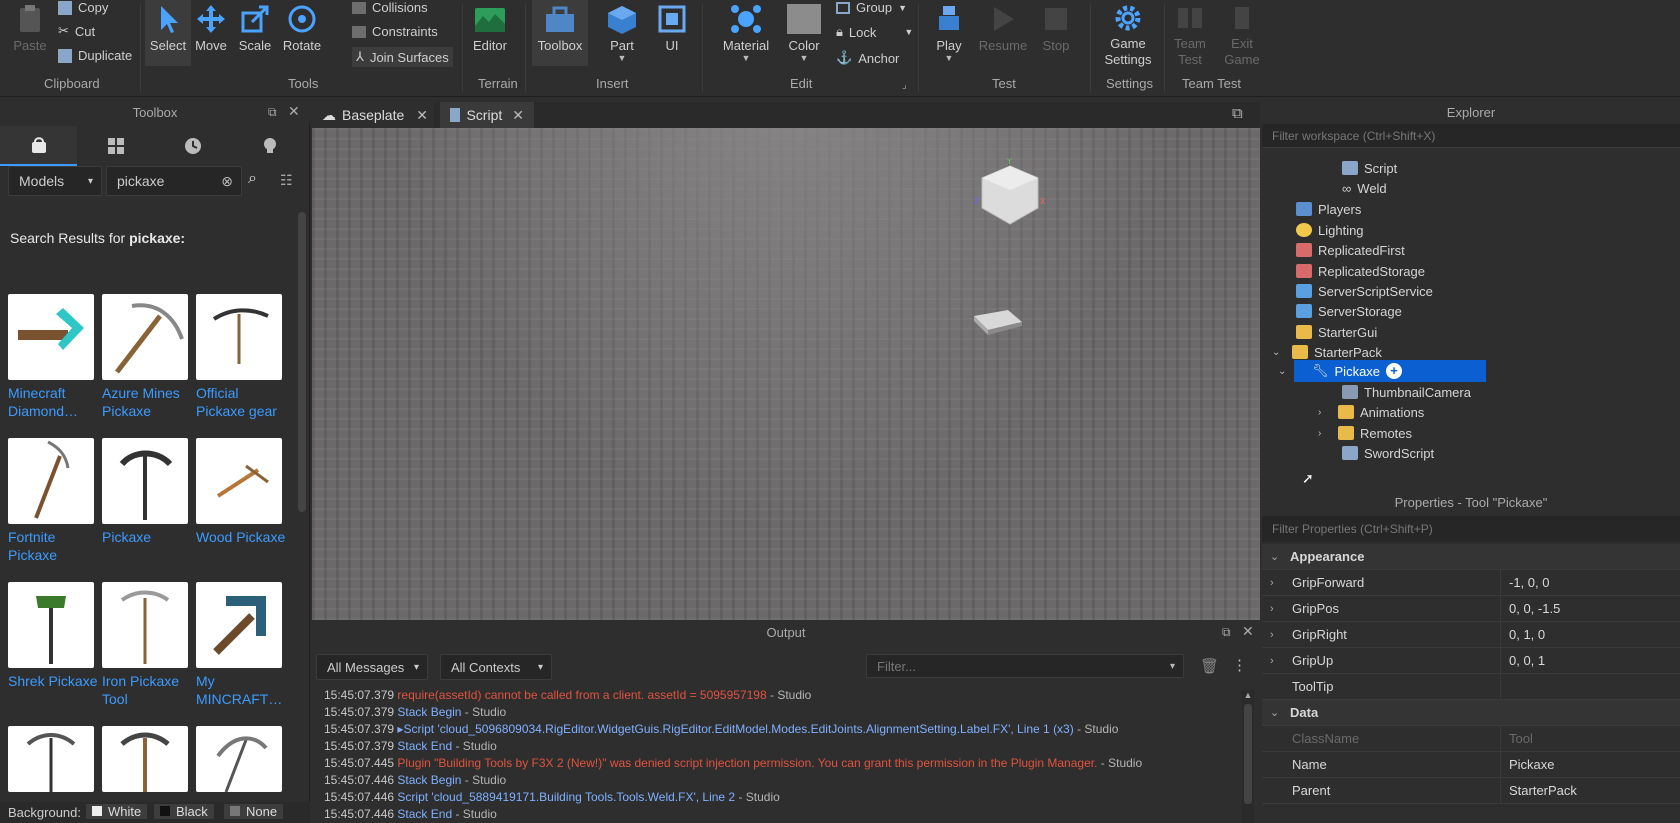 The width and height of the screenshot is (1680, 823). Describe the element at coordinates (372, 667) in the screenshot. I see `message-filter-dropdown: All Messages ▾` at that location.